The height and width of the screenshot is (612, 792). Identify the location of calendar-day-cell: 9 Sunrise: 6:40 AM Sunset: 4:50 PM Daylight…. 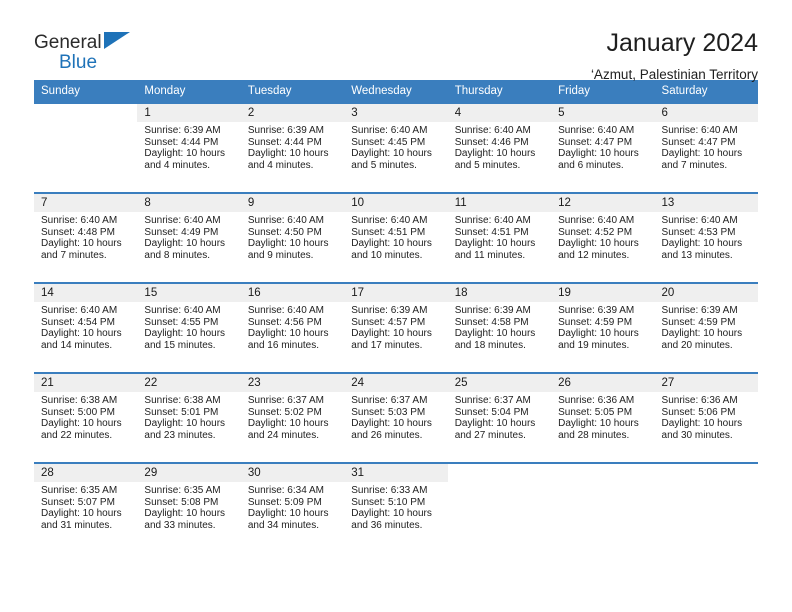
(292, 237).